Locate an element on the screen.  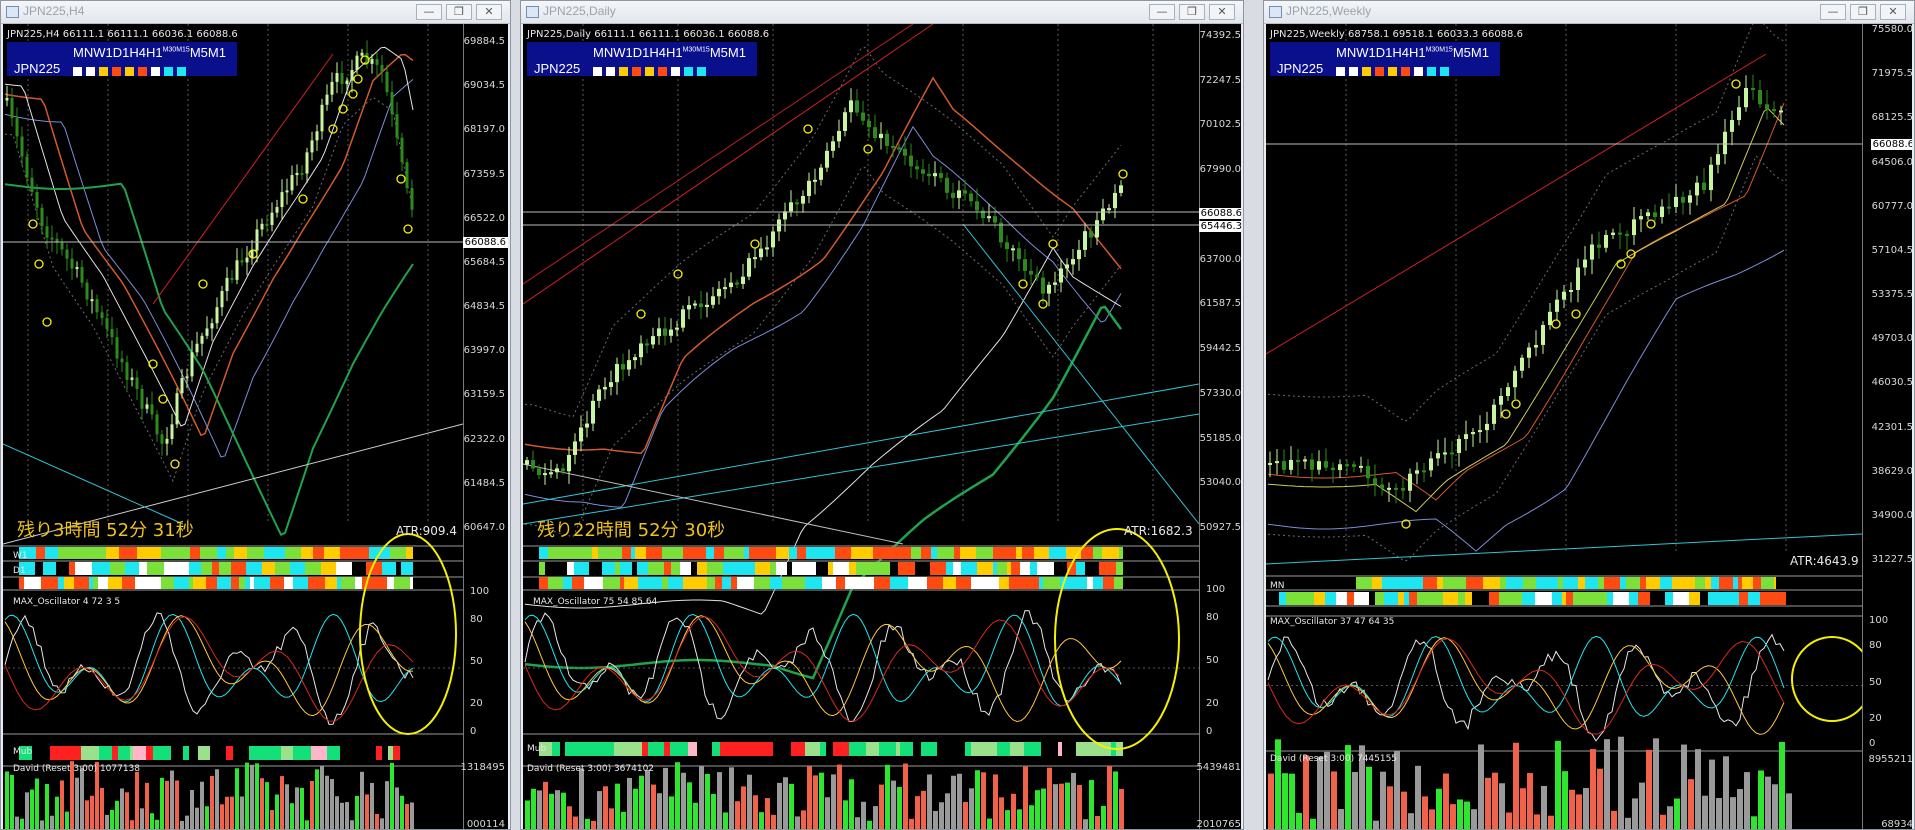
timeframe-dot is located at coordinates (103, 71).